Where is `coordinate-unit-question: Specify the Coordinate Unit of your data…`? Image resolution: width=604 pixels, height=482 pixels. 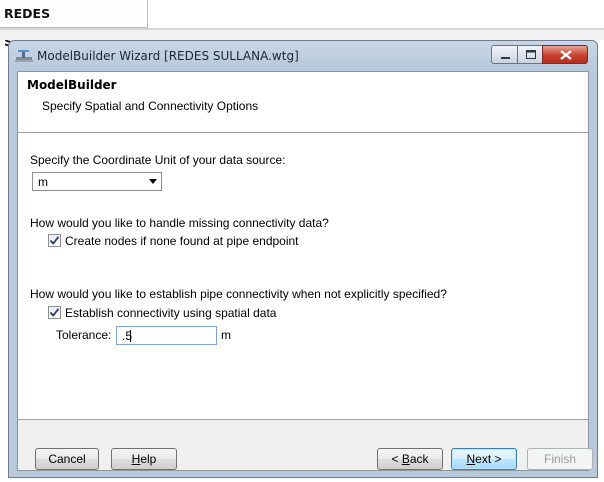
coordinate-unit-question: Specify the Coordinate Unit of your data… is located at coordinates (158, 160).